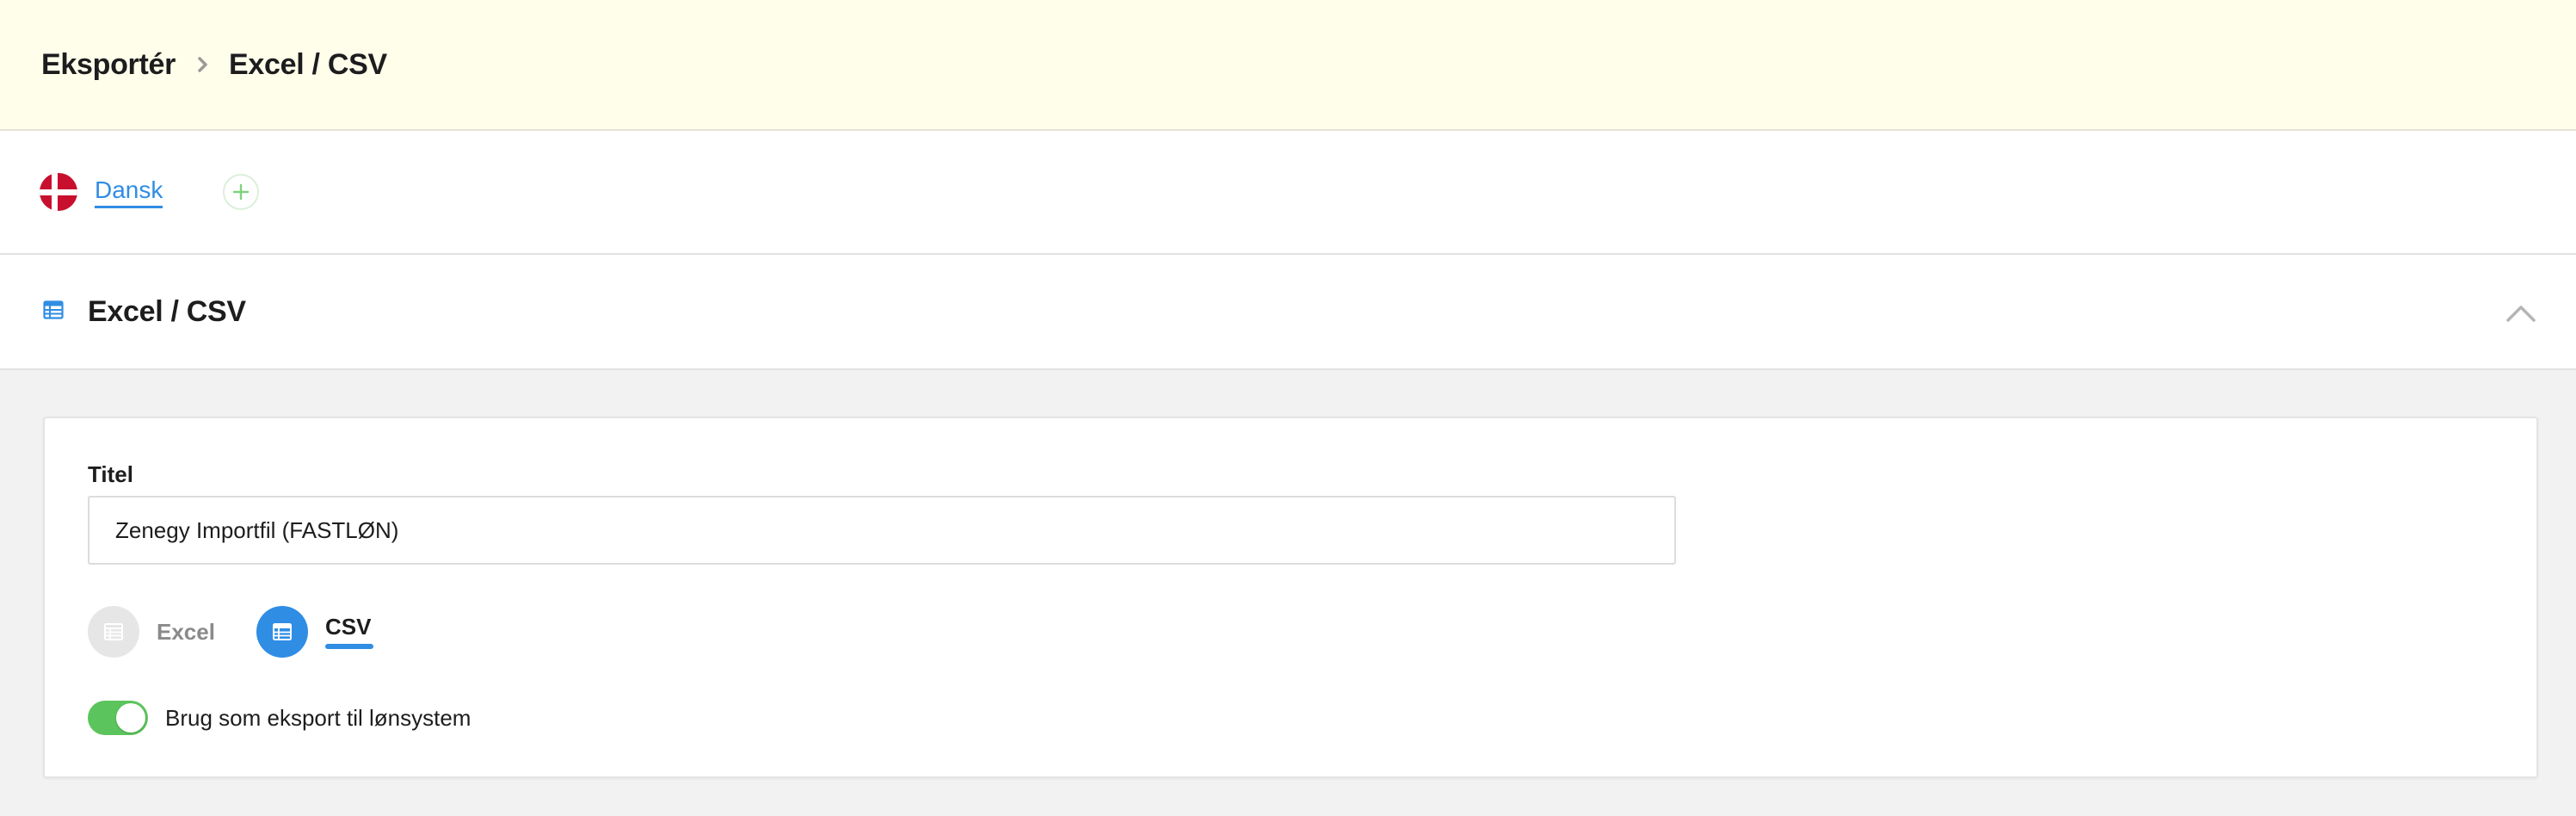 This screenshot has height=816, width=2576. I want to click on language-tab-dansk: Dansk, so click(129, 192).